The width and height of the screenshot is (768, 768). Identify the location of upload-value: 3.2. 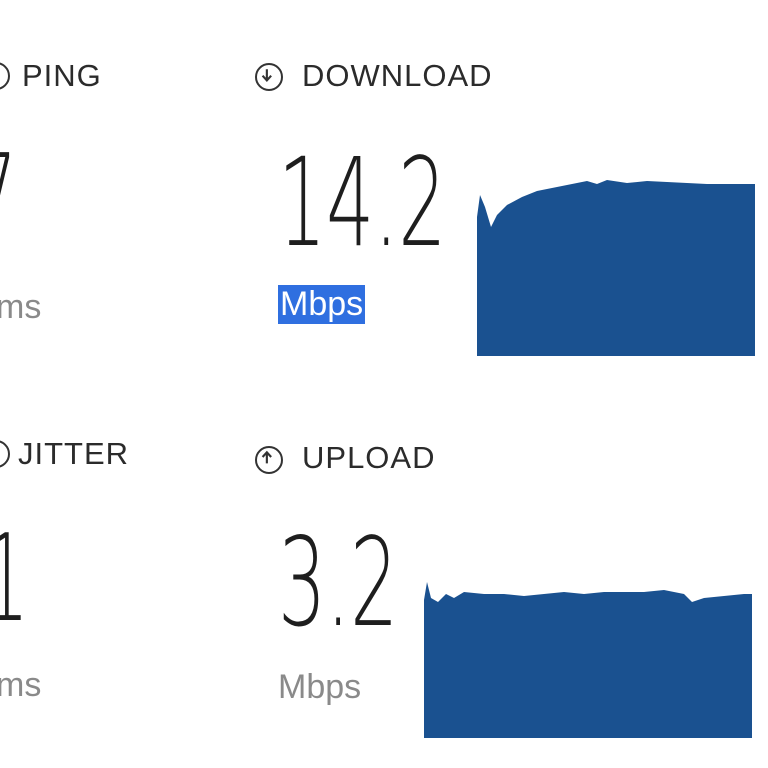
(338, 583).